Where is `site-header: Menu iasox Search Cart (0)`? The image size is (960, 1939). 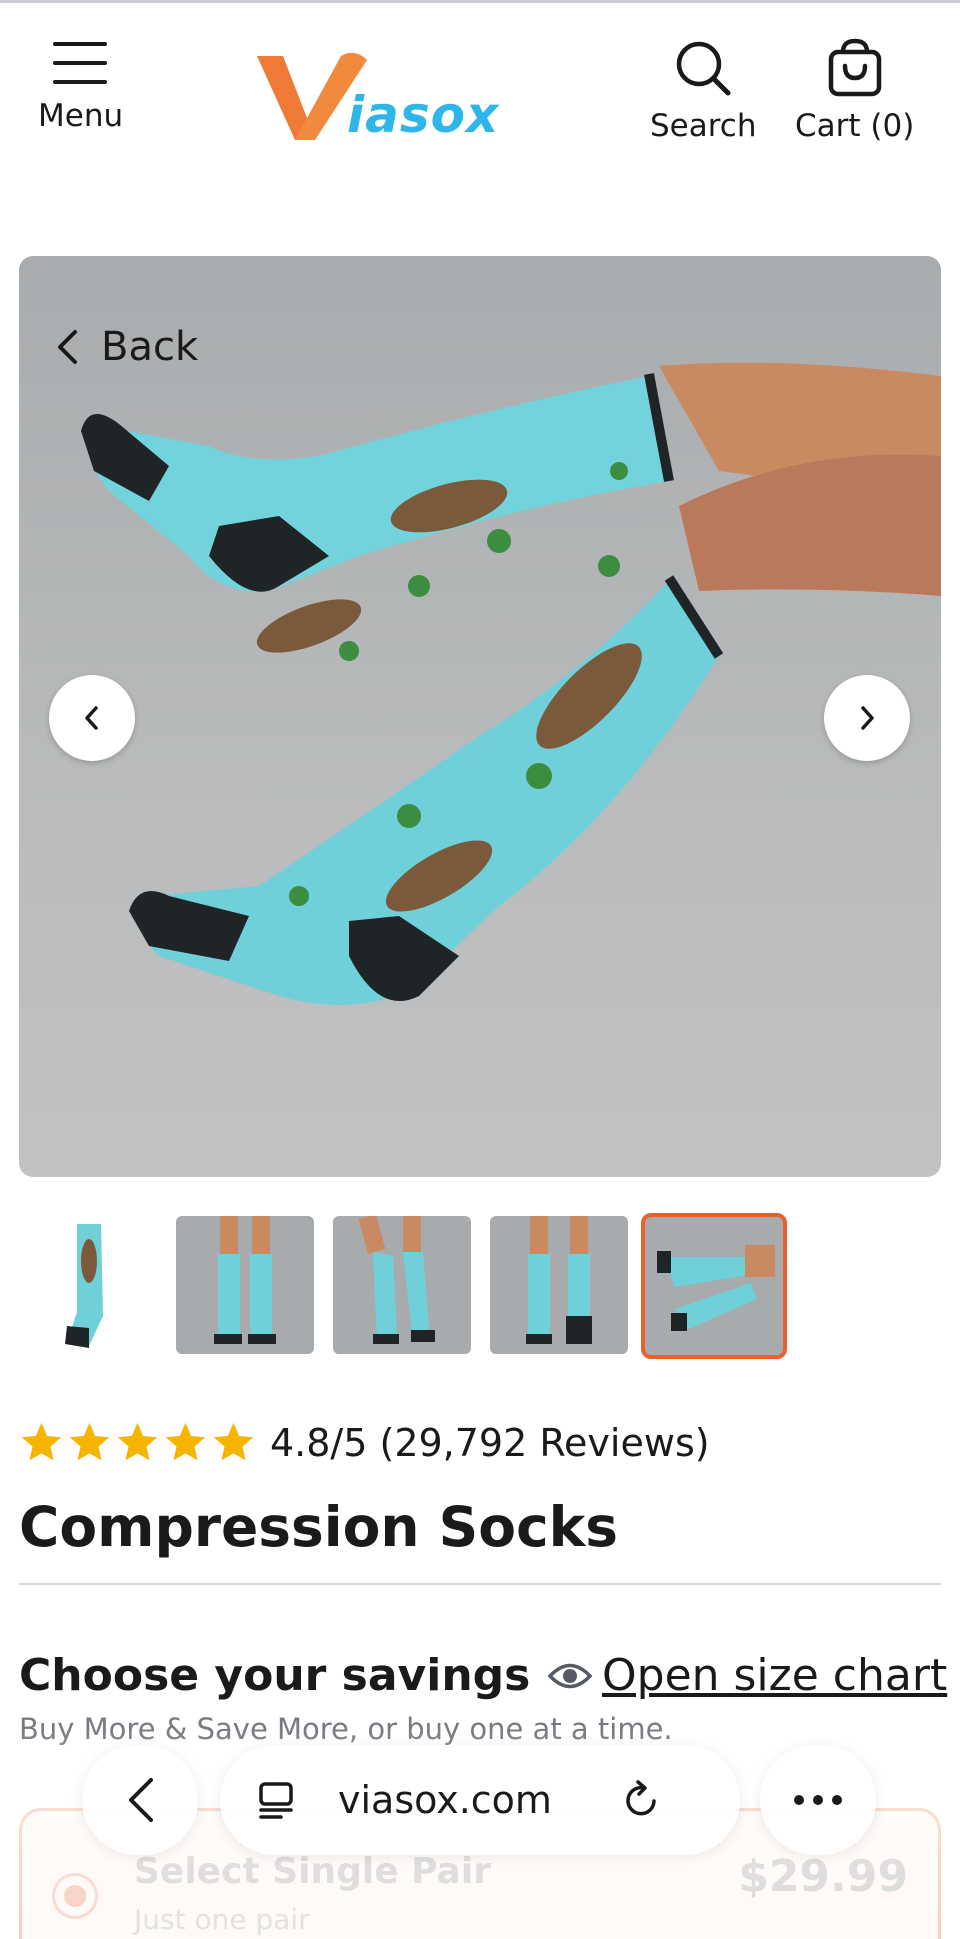 site-header: Menu iasox Search Cart (0) is located at coordinates (480, 100).